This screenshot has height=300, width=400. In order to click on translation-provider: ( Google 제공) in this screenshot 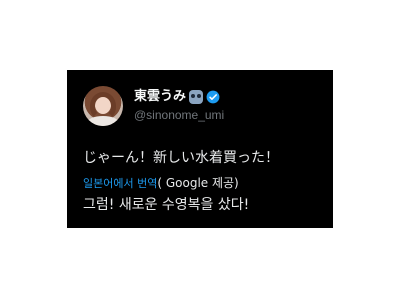, I will do `click(198, 183)`.